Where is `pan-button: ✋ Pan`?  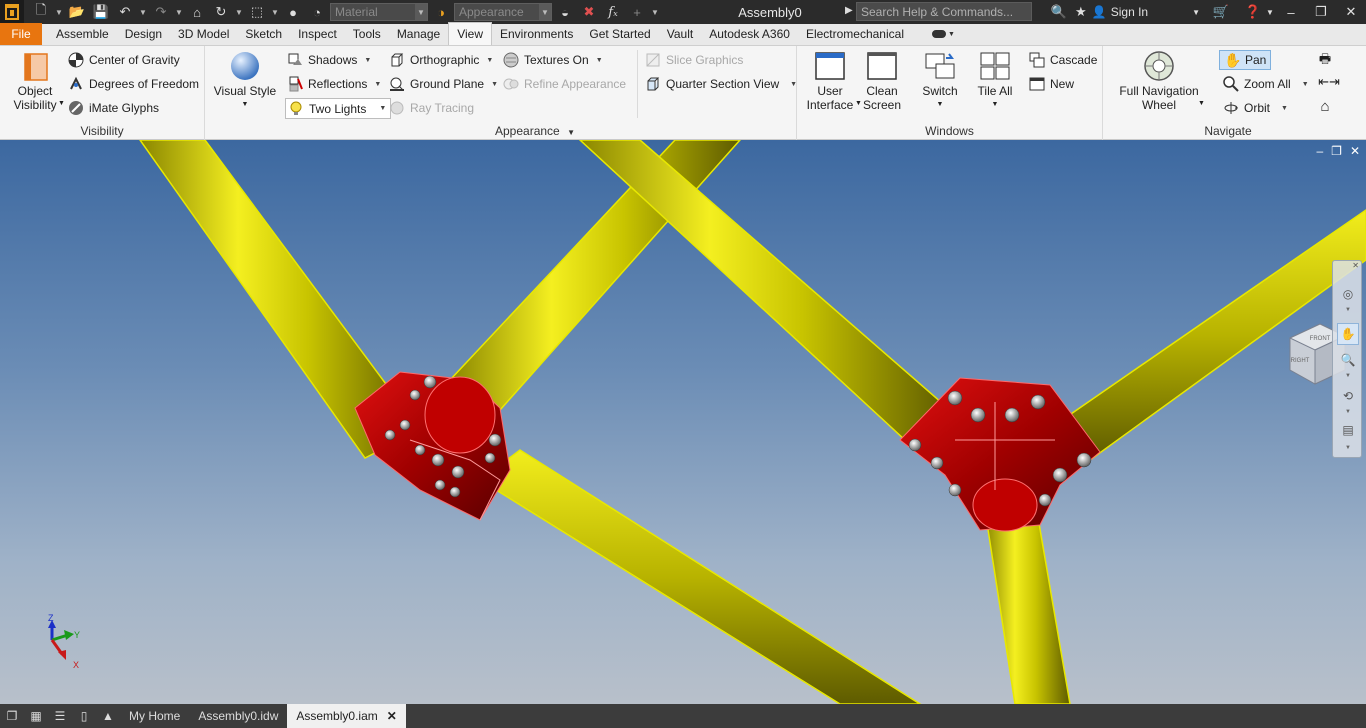
pan-button: ✋ Pan is located at coordinates (1245, 60).